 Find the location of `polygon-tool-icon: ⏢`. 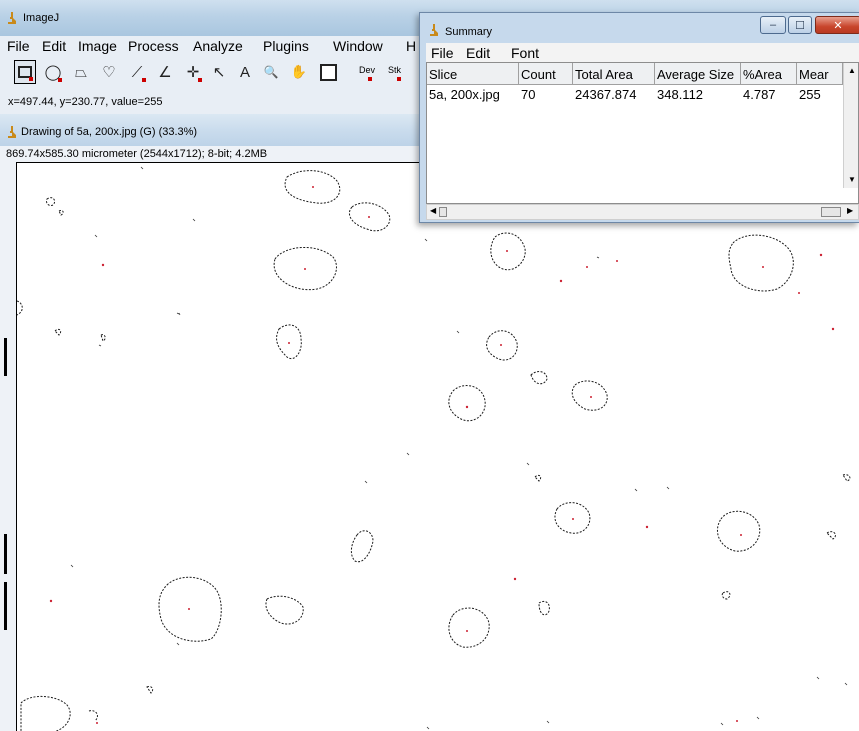

polygon-tool-icon: ⏢ is located at coordinates (80, 72).